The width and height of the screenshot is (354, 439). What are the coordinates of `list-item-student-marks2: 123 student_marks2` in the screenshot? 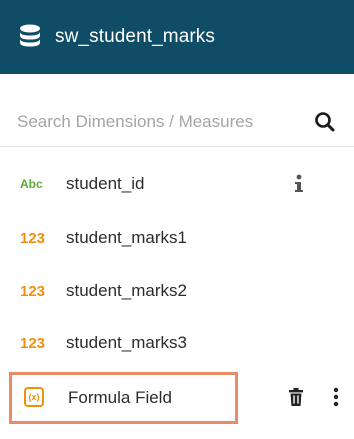 It's located at (177, 291).